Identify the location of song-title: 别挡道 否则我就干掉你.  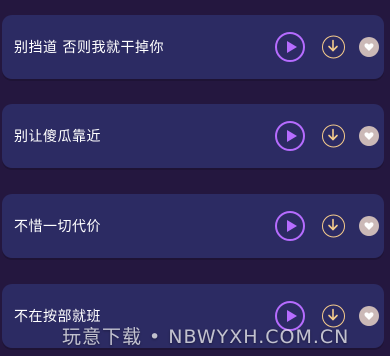
(89, 48).